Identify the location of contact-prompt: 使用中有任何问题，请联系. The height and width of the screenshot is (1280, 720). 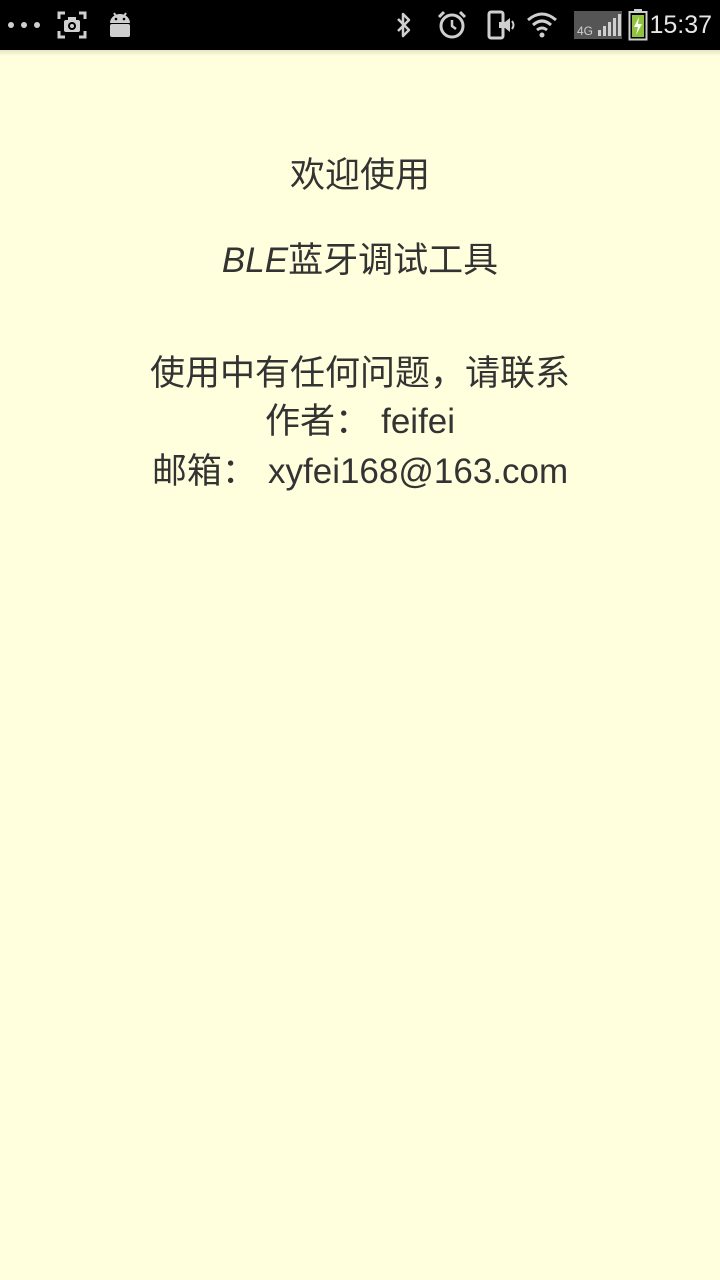
(359, 374).